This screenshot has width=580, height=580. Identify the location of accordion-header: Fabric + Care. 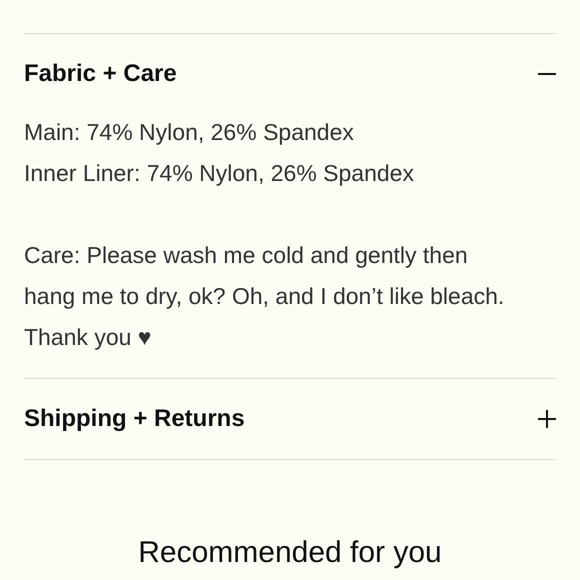
(290, 74).